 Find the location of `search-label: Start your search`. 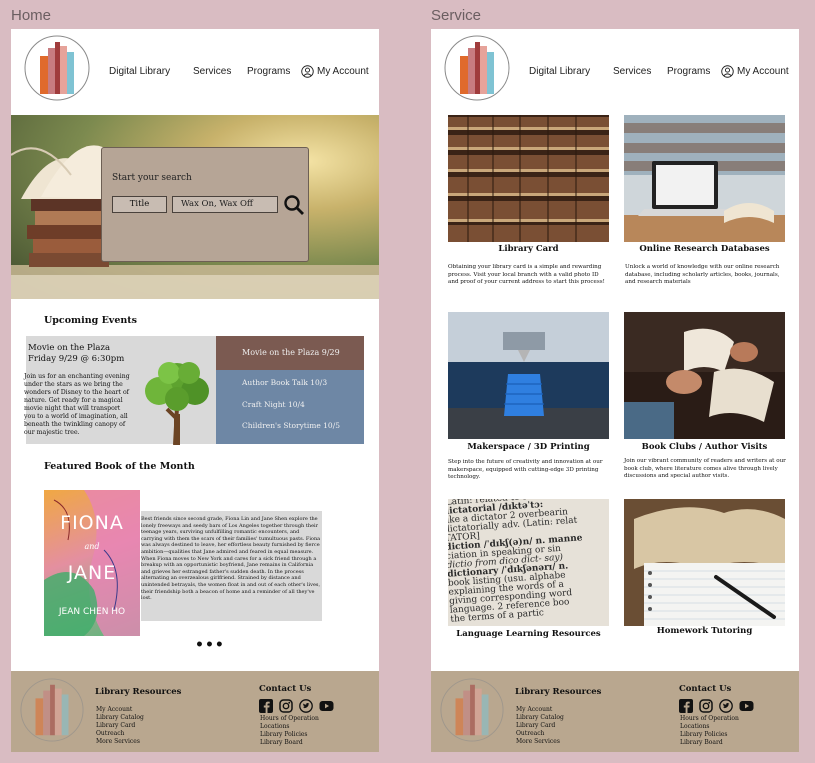

search-label: Start your search is located at coordinates (152, 178).